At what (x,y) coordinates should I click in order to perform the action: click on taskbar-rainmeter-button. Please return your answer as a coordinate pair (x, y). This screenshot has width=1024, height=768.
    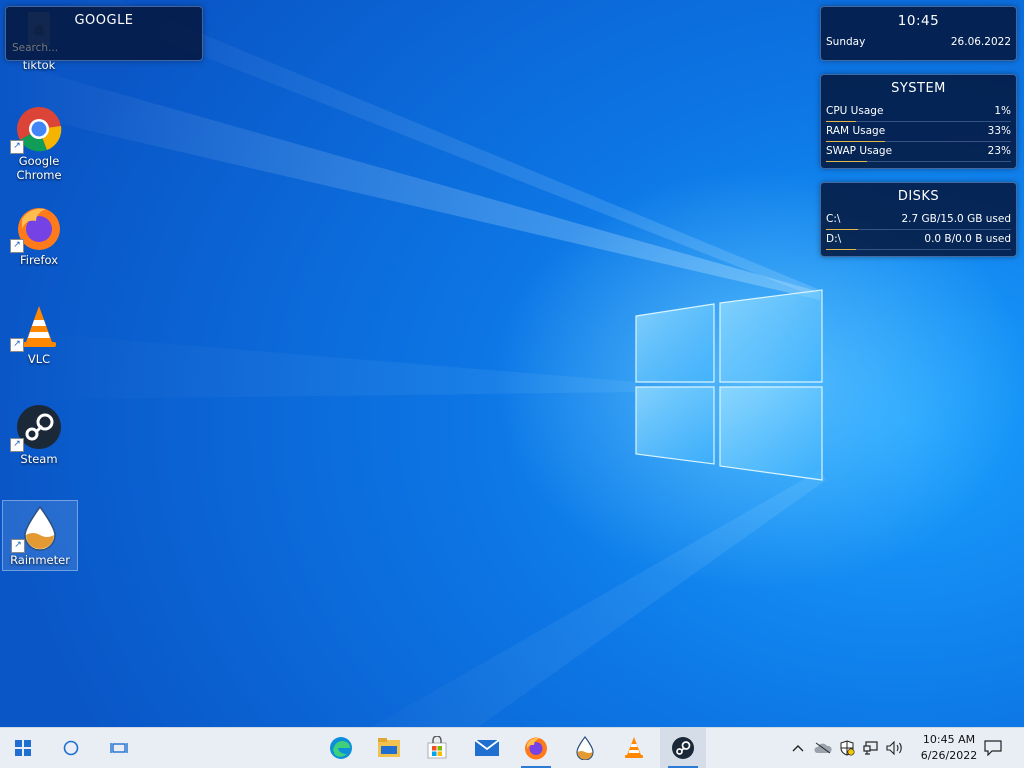
    Looking at the image, I should click on (585, 748).